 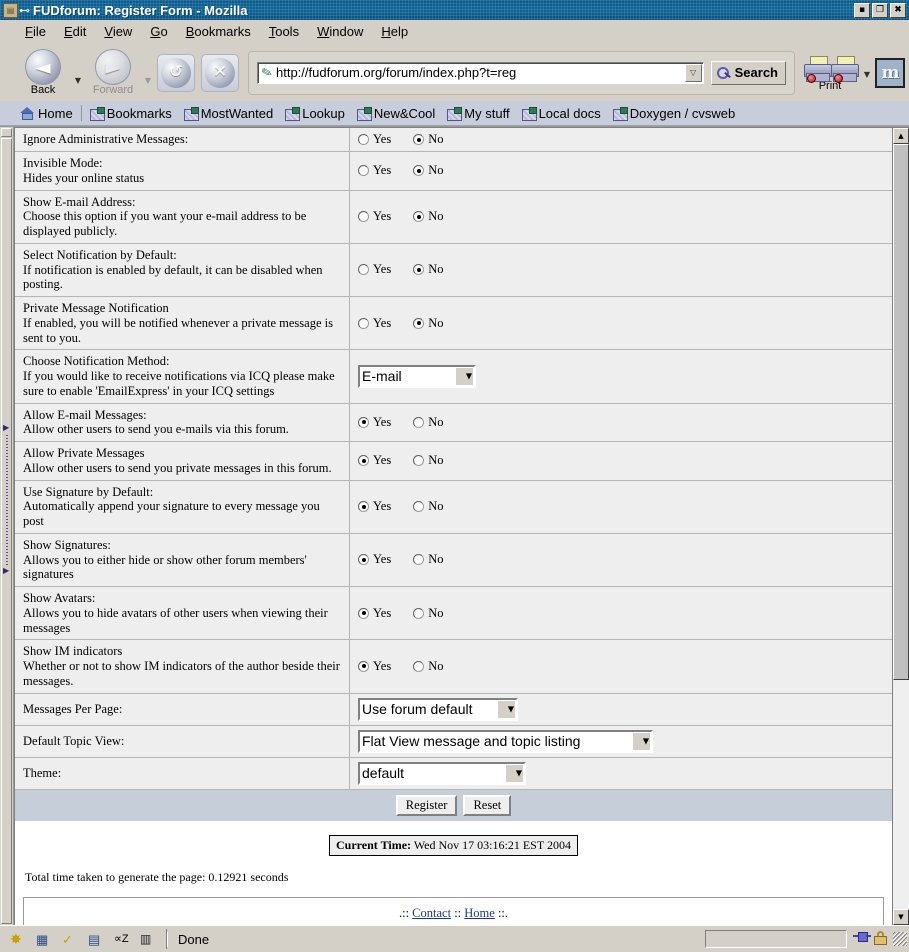 I want to click on chatzilla-icon: ∝Z, so click(x=122, y=939).